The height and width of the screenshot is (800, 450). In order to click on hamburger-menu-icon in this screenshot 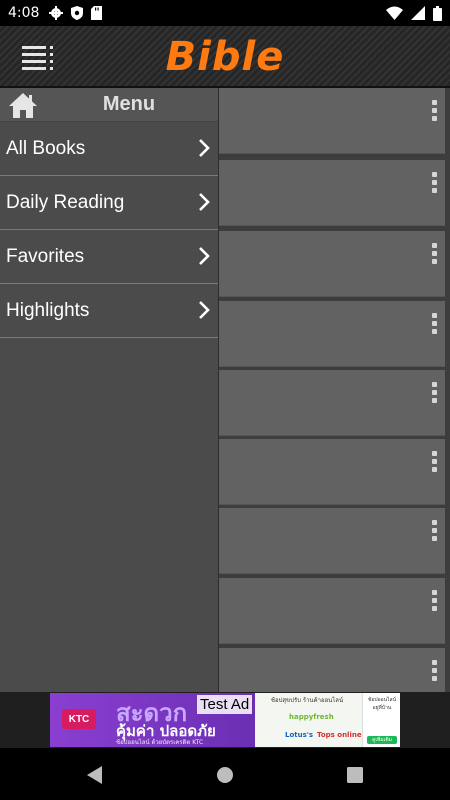, I will do `click(39, 58)`.